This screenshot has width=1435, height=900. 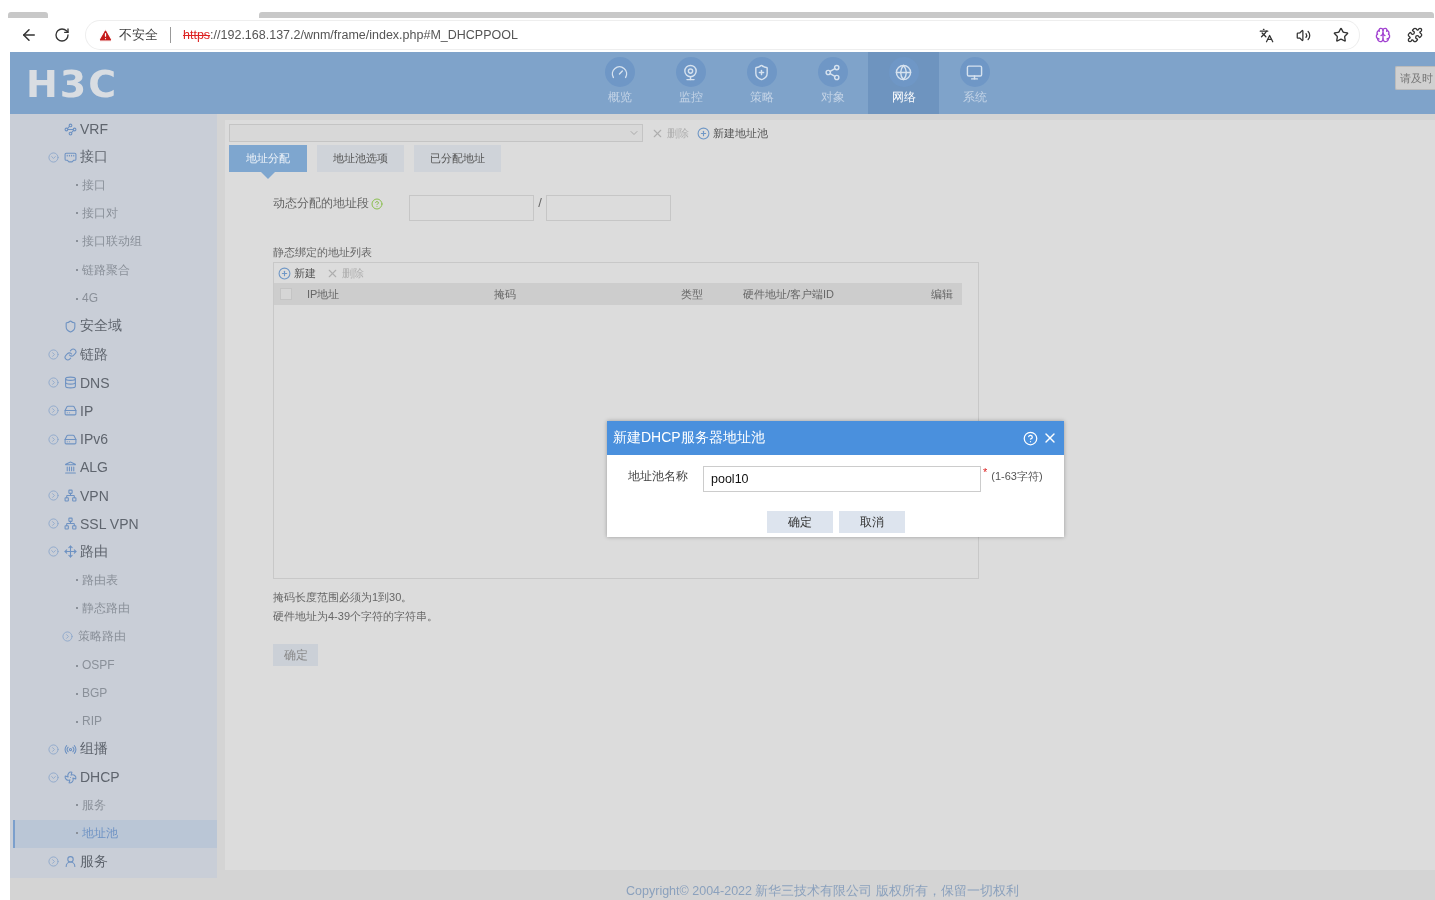 I want to click on globe-icon, so click(x=903, y=72).